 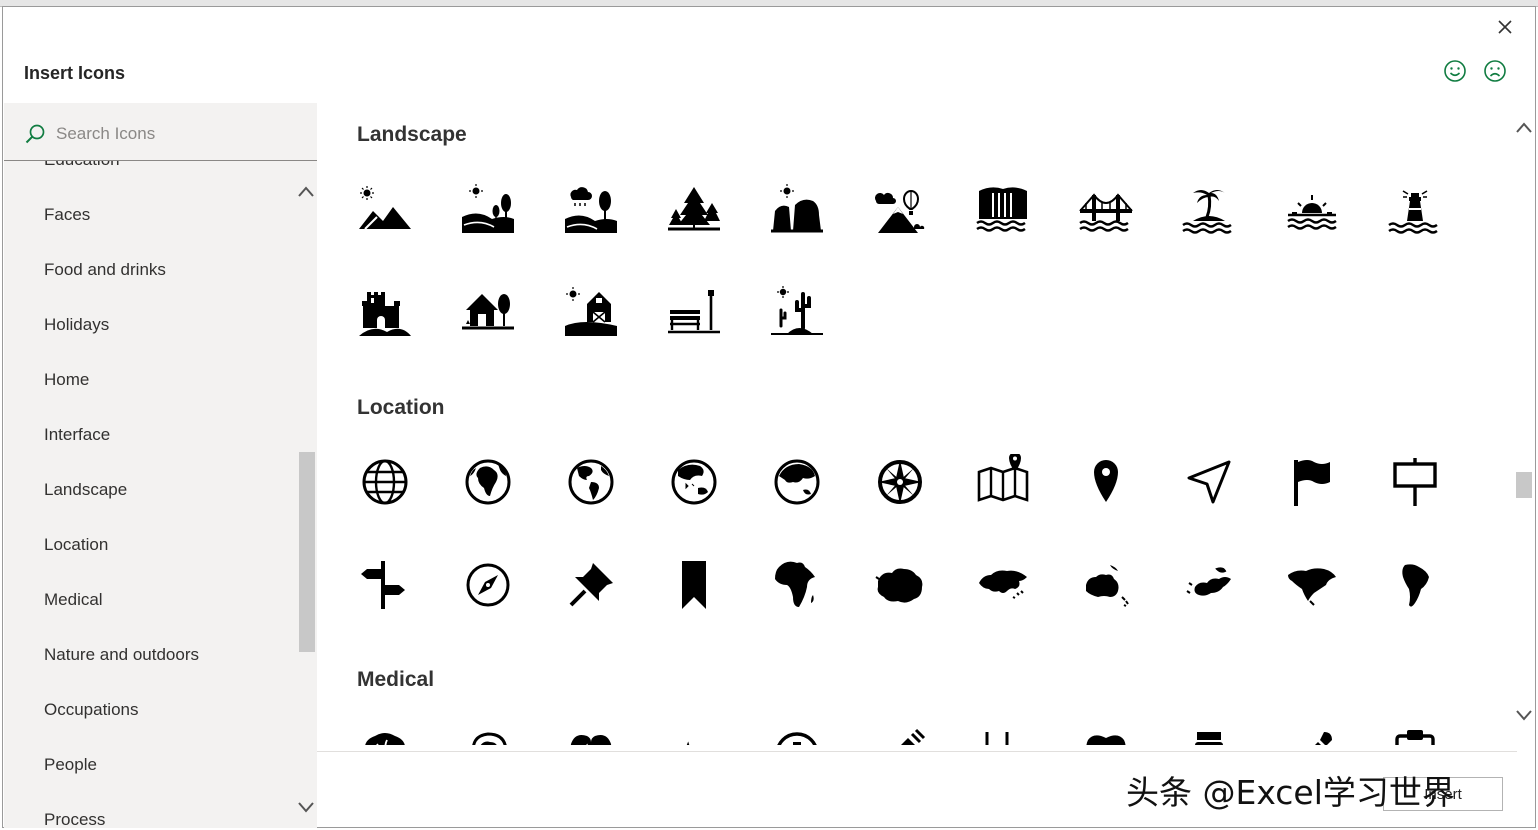 I want to click on clipboard-icon, so click(x=1415, y=735).